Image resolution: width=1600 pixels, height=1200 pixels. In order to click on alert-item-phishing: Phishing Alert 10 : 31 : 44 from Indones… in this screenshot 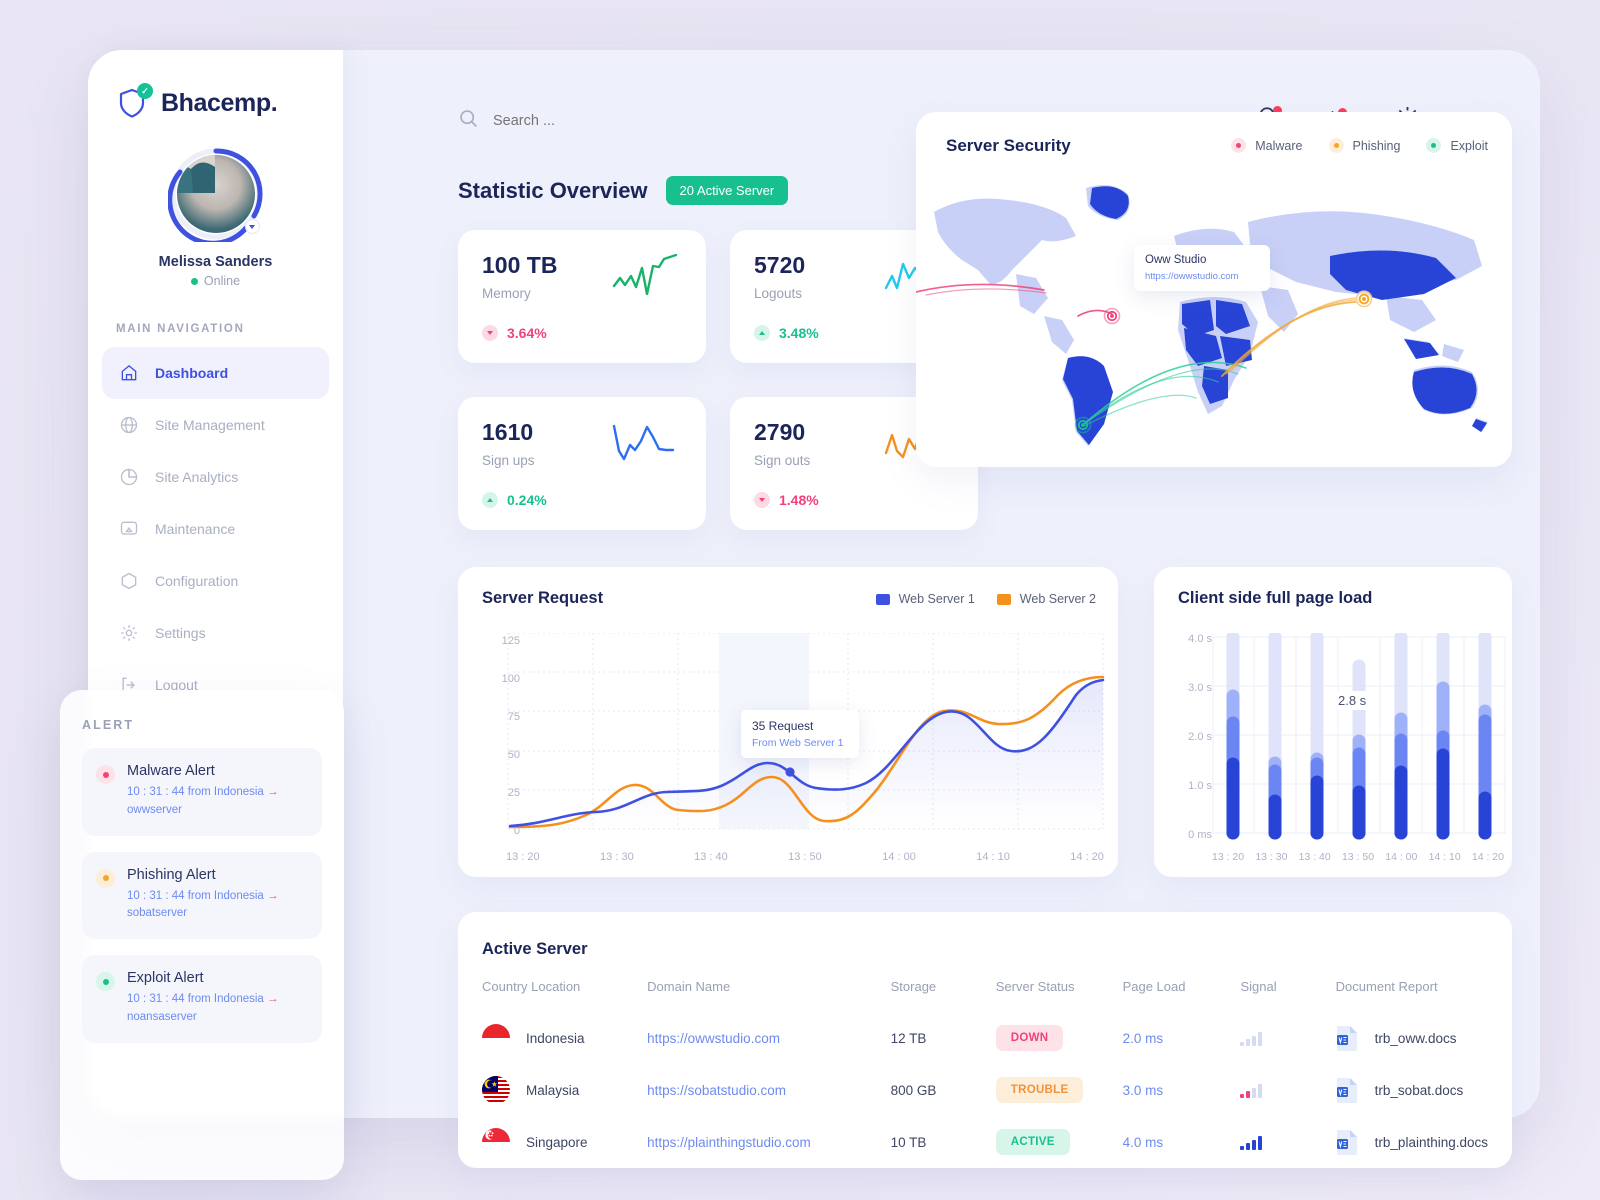, I will do `click(202, 895)`.